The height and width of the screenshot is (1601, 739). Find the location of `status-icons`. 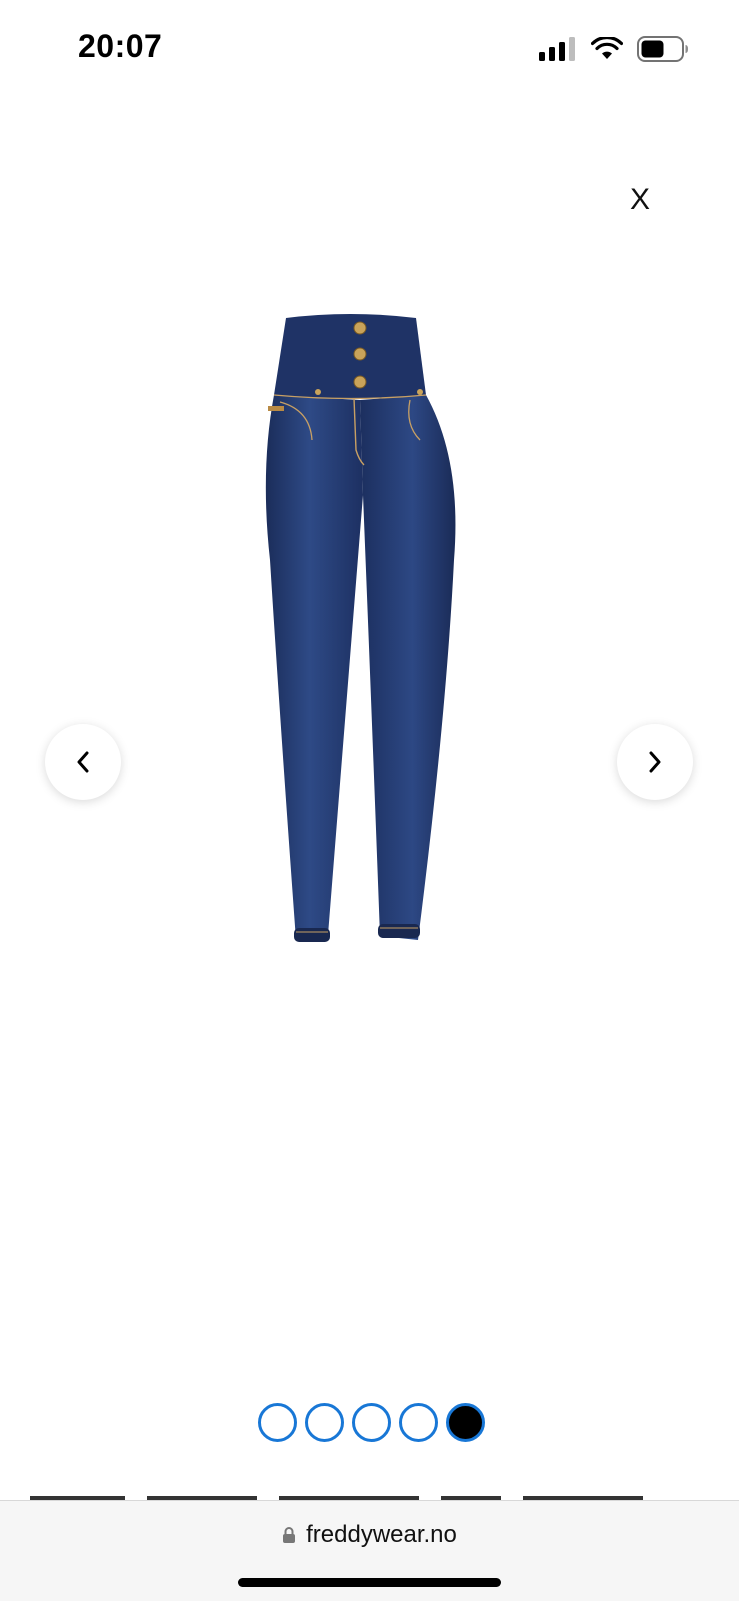

status-icons is located at coordinates (614, 49).